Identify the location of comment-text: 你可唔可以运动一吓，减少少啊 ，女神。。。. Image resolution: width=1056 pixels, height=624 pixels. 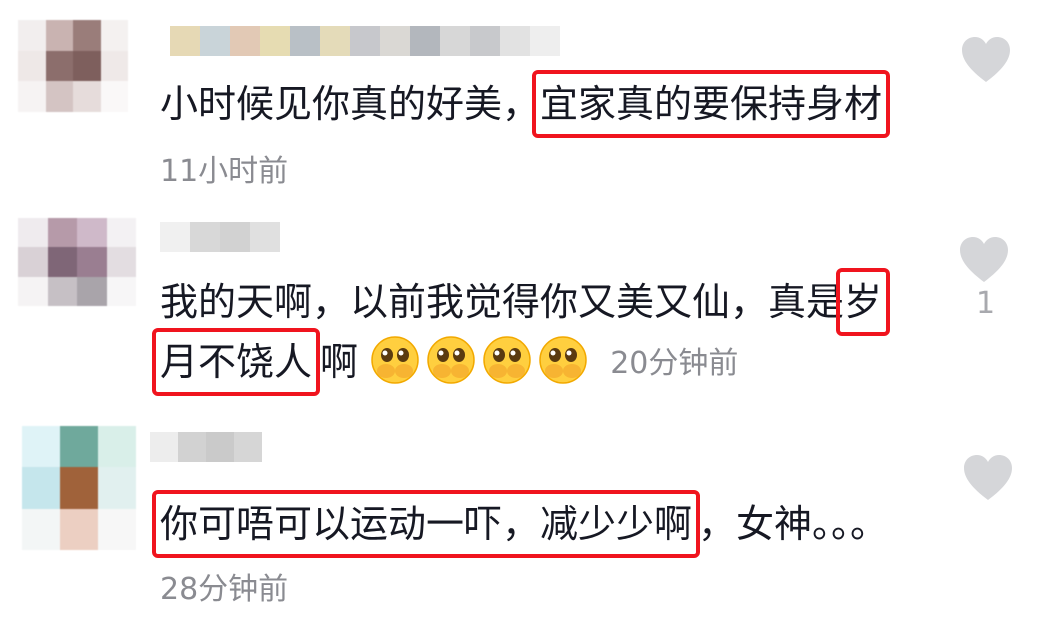
(520, 524).